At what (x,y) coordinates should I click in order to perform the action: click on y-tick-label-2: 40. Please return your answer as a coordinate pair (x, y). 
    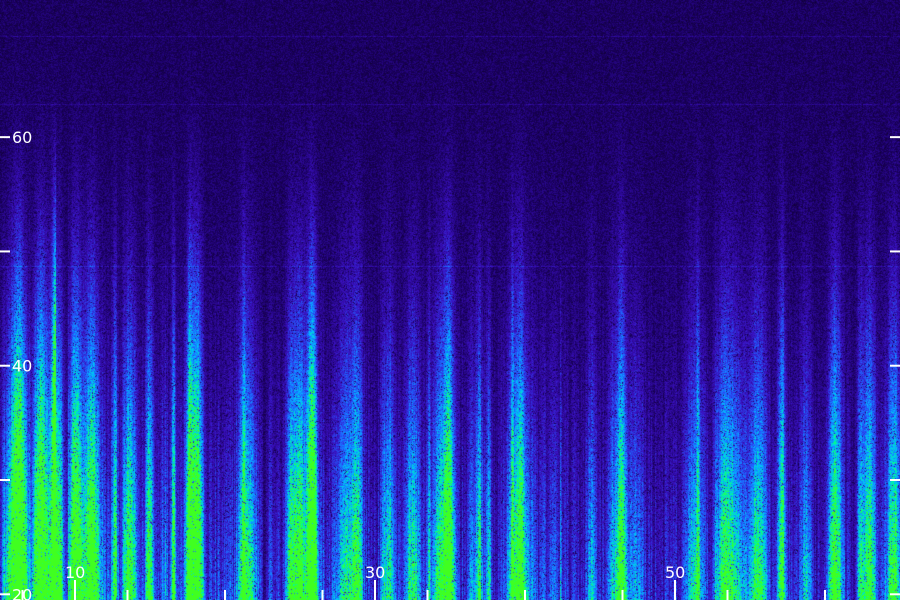
    Looking at the image, I should click on (22, 366).